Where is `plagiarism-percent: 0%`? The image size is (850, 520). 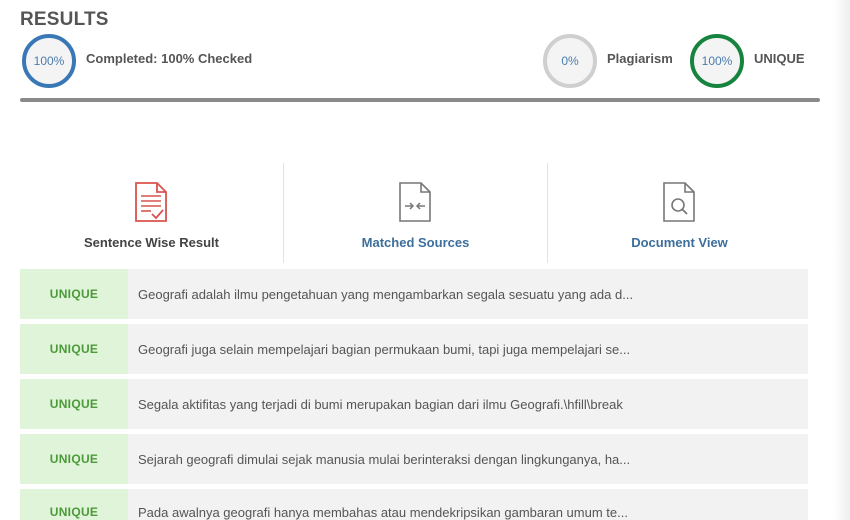 plagiarism-percent: 0% is located at coordinates (570, 61).